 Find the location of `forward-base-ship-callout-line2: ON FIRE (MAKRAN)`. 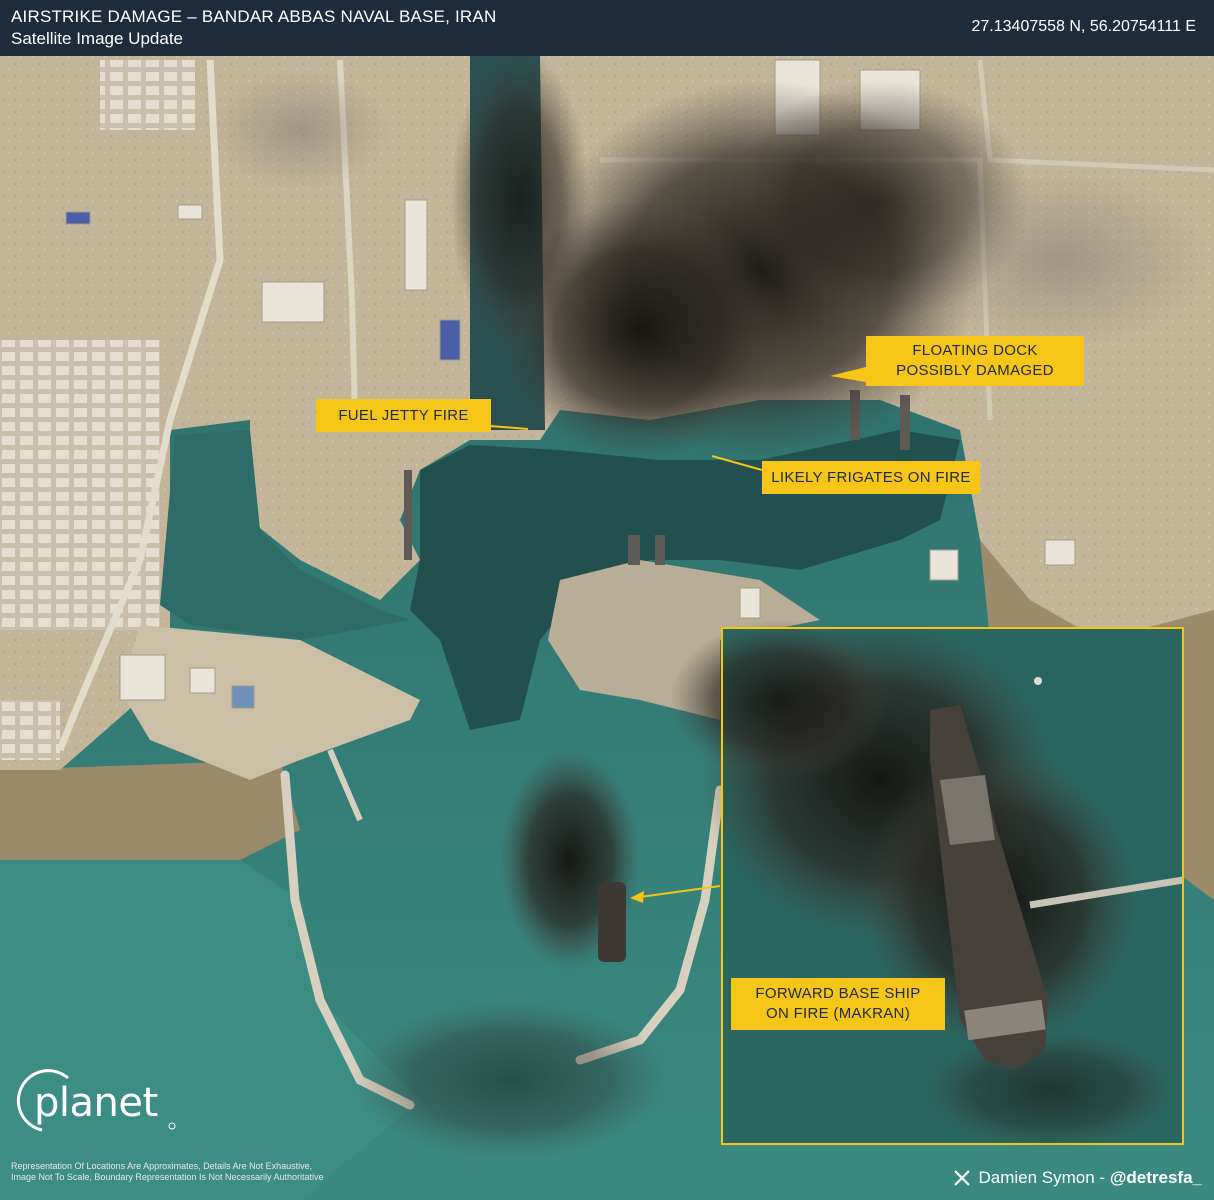

forward-base-ship-callout-line2: ON FIRE (MAKRAN) is located at coordinates (838, 1013).